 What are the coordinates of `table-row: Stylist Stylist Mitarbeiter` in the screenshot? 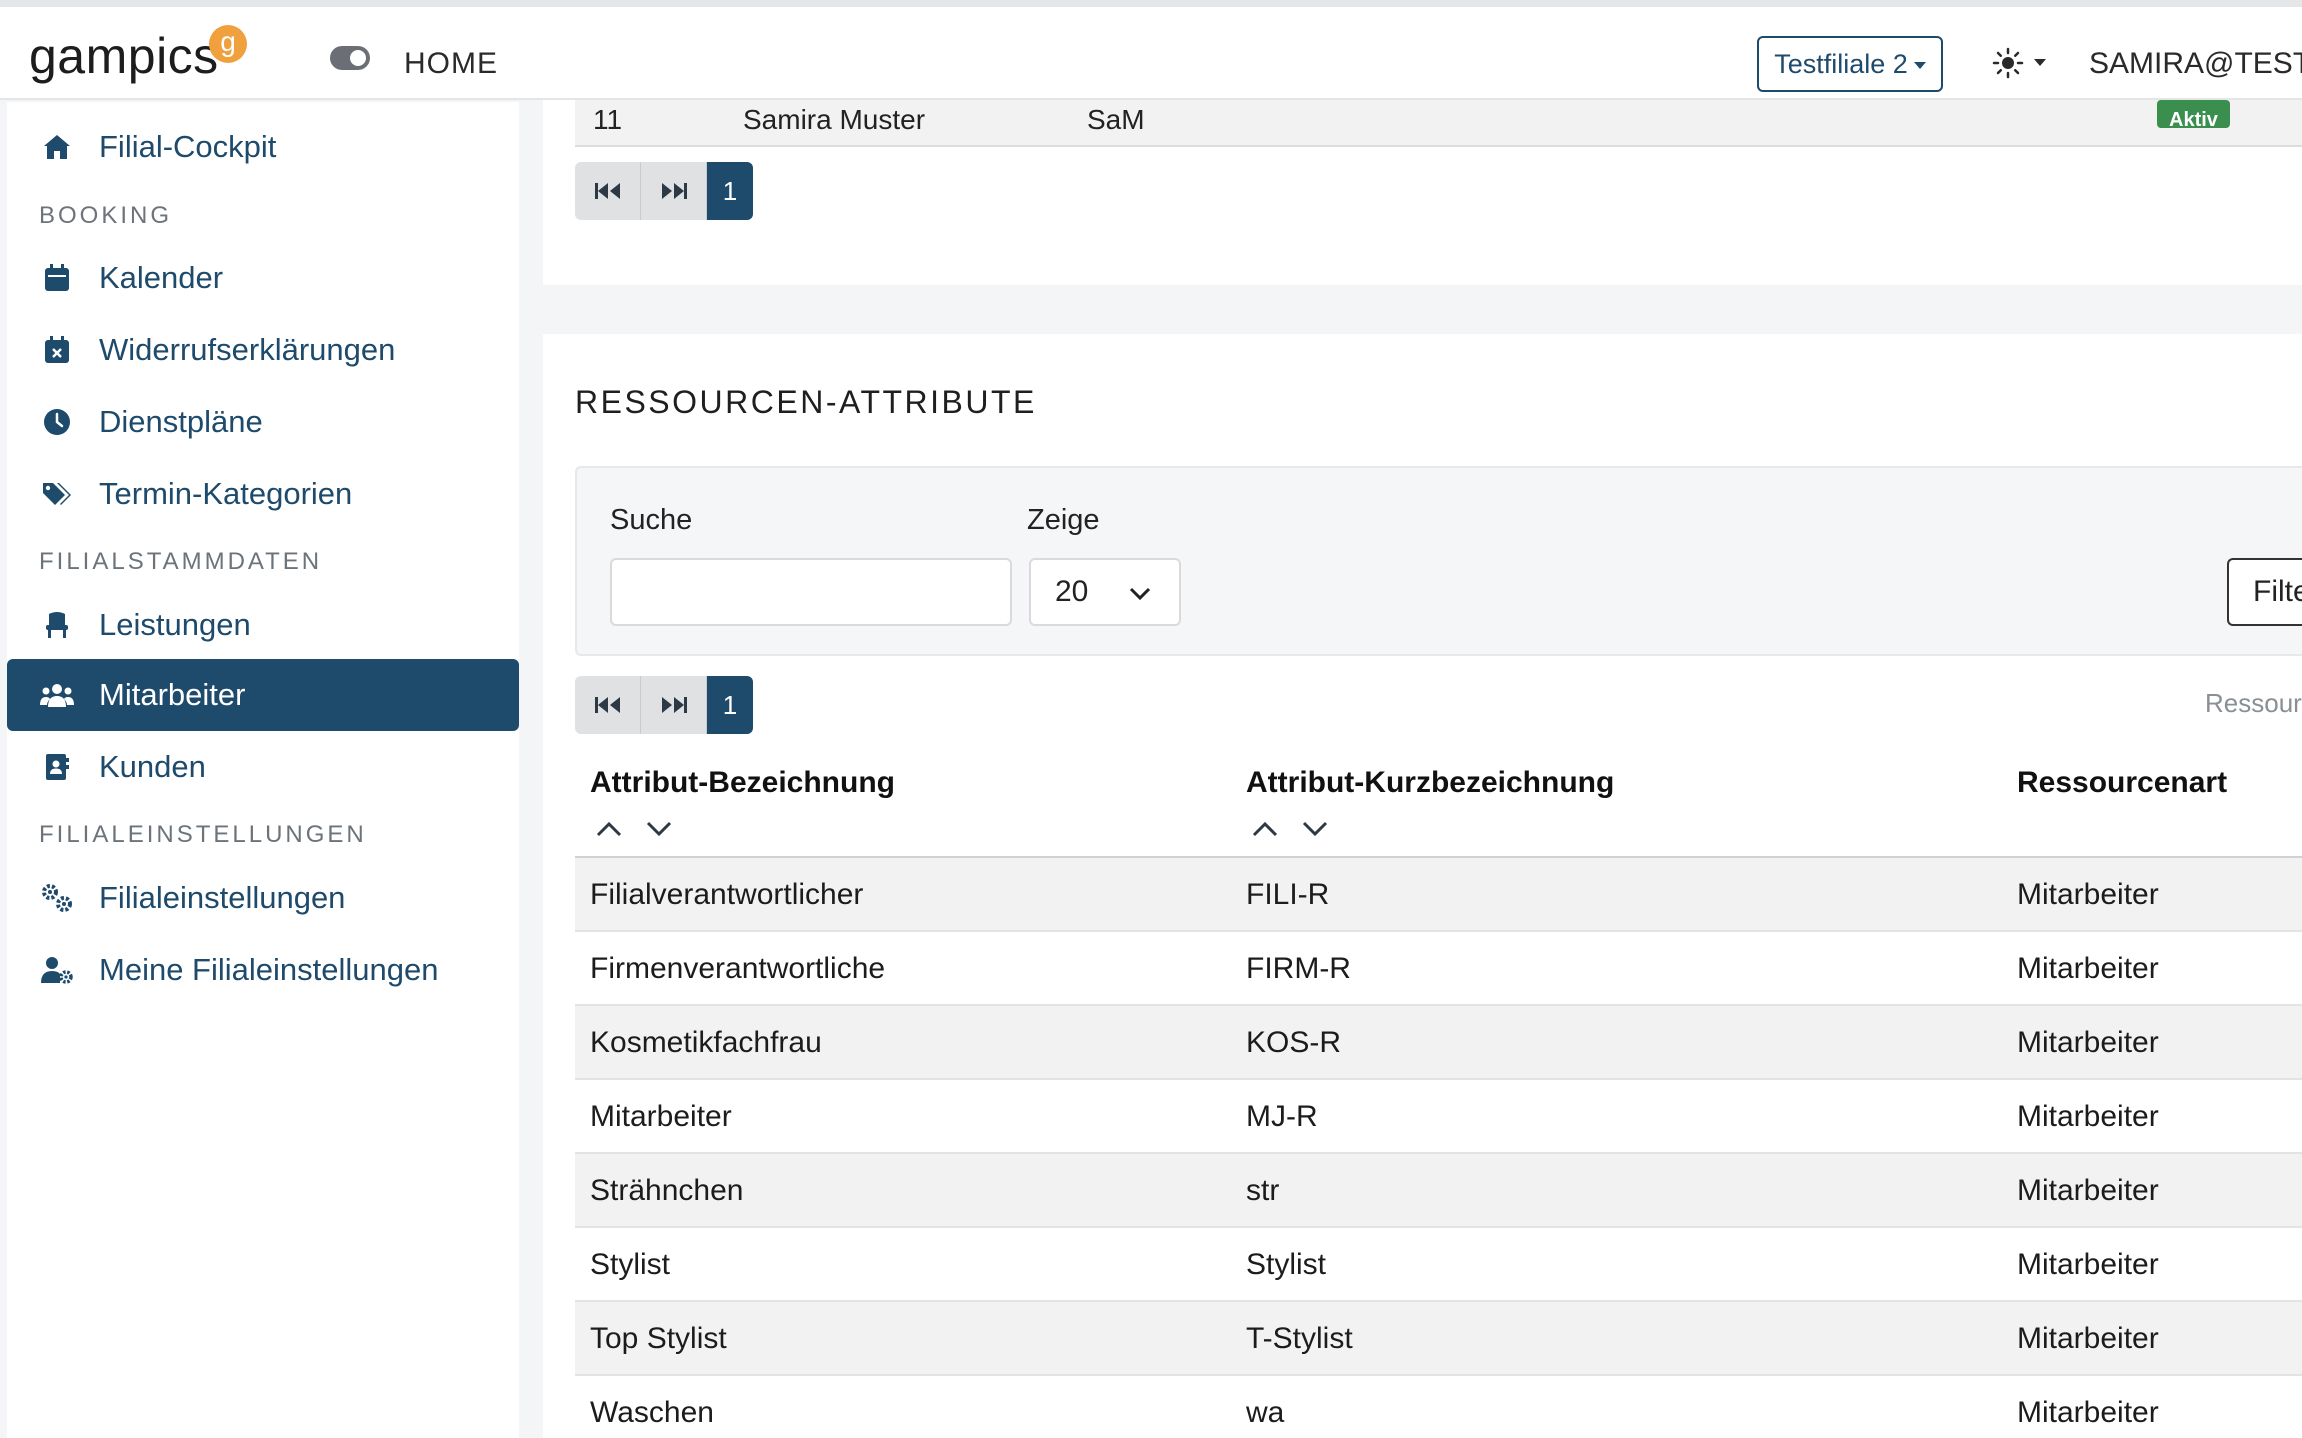 It's located at (1438, 1265).